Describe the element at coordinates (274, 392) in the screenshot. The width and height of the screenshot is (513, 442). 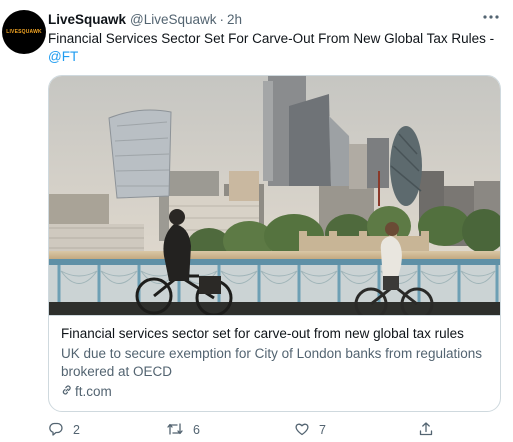
I see `card-domain-row: ft.com` at that location.